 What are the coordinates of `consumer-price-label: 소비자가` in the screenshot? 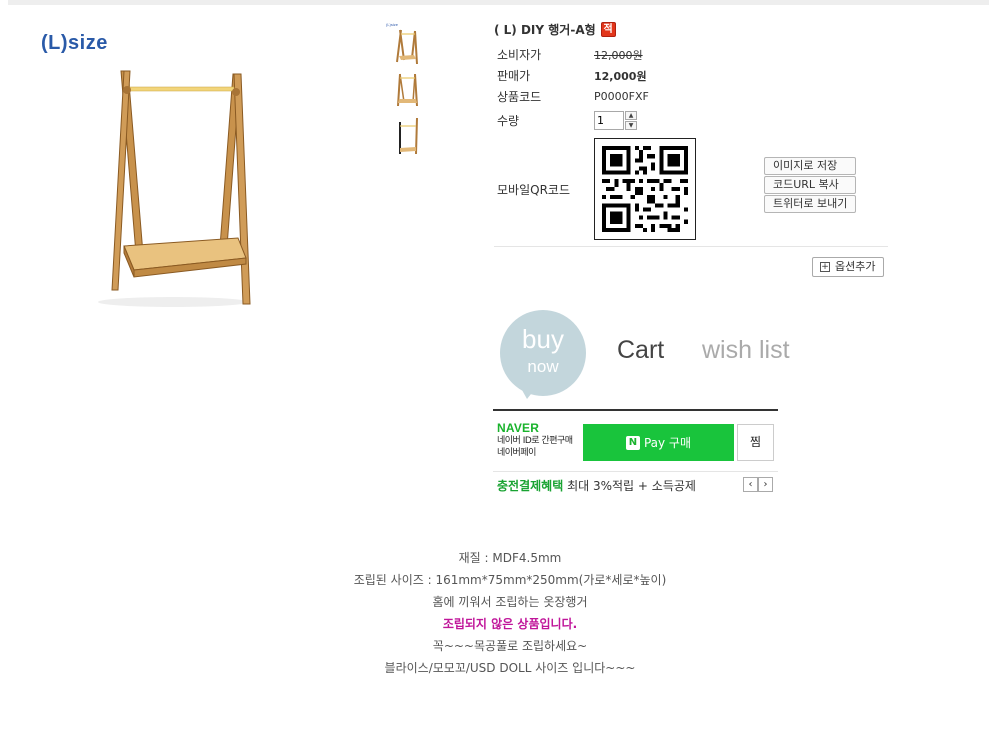 It's located at (519, 55).